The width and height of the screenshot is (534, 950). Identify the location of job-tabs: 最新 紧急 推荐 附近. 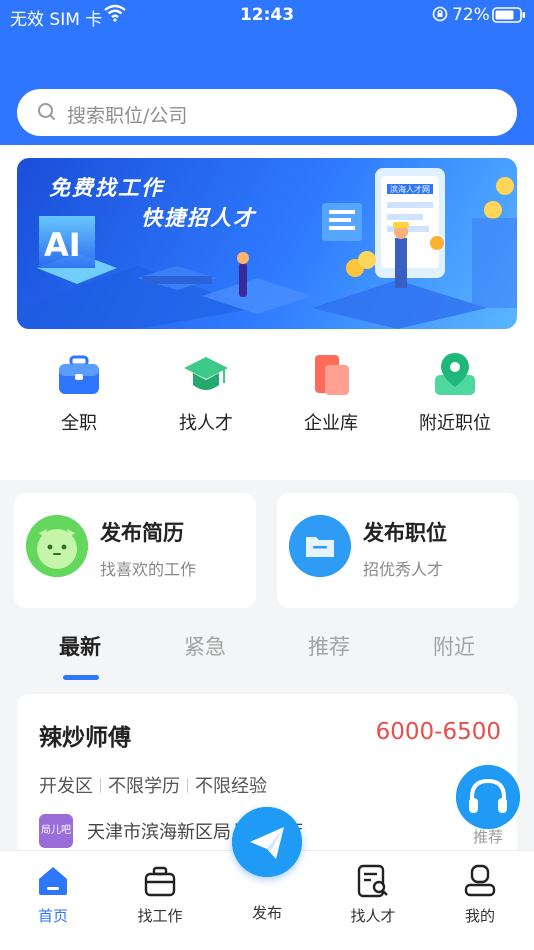
(267, 653).